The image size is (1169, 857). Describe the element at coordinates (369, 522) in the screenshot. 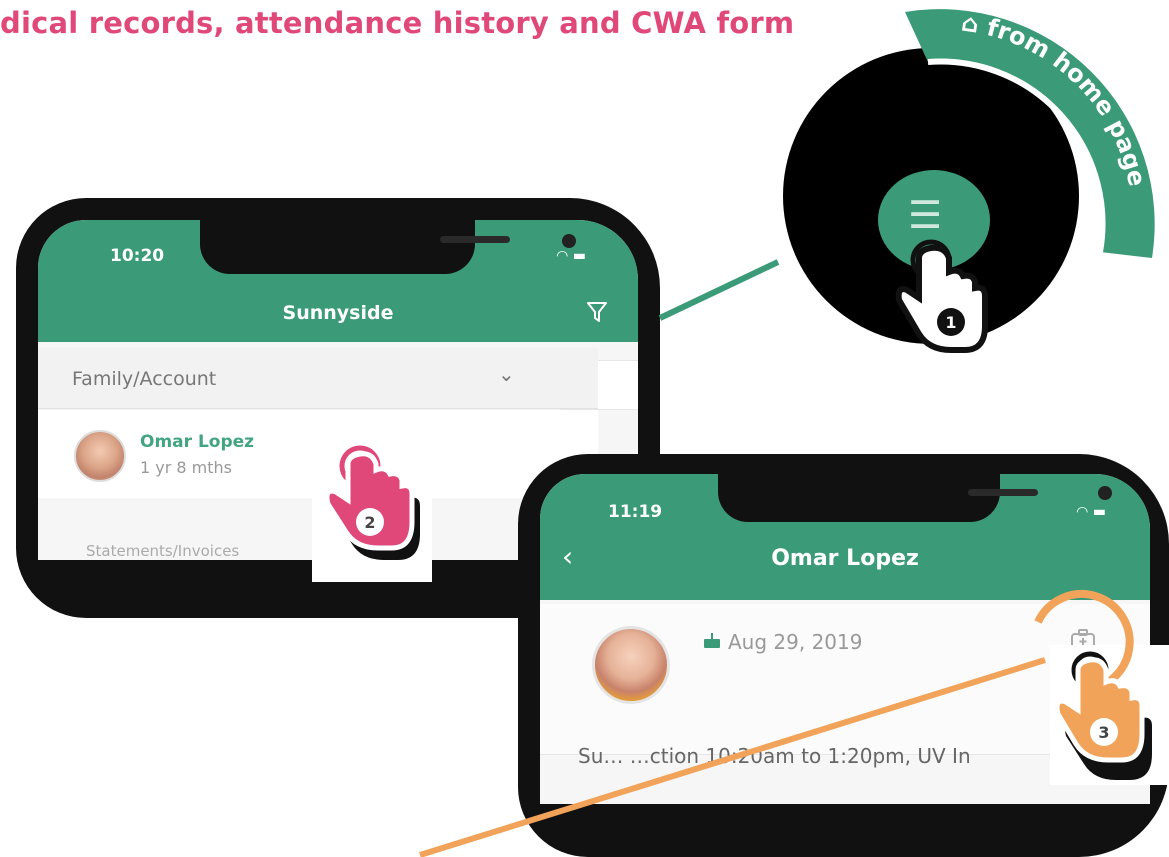

I see `step-2-number: 2` at that location.